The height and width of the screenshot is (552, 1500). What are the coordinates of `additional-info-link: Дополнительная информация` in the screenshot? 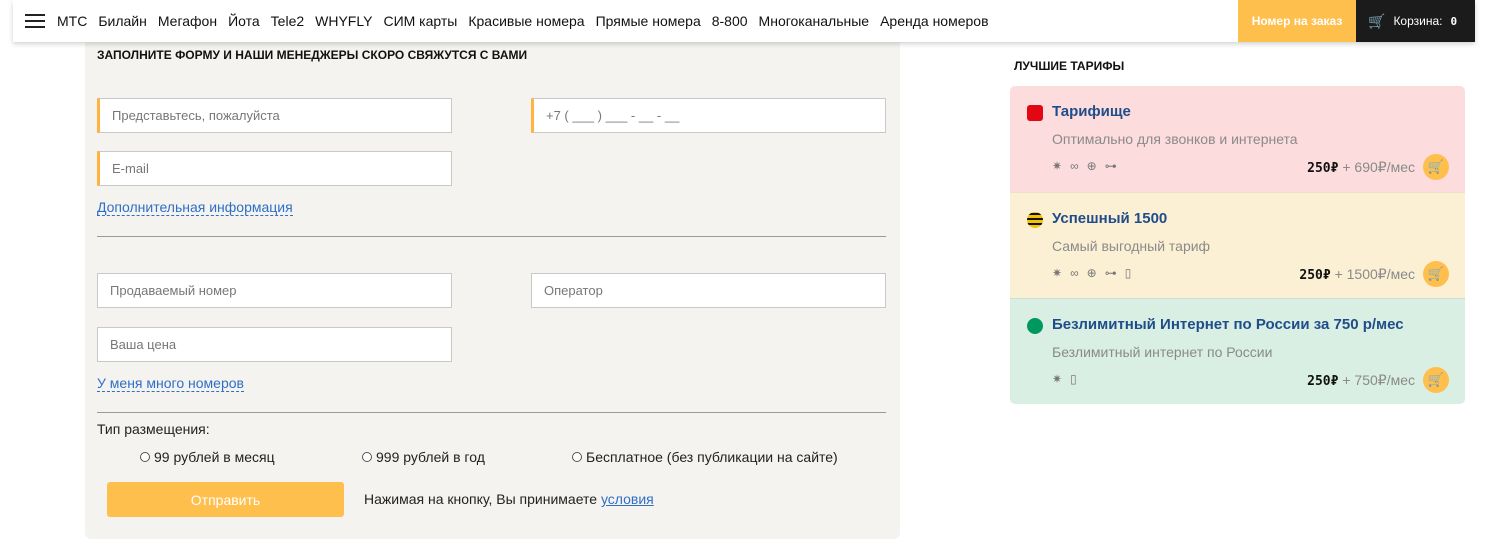 It's located at (195, 207).